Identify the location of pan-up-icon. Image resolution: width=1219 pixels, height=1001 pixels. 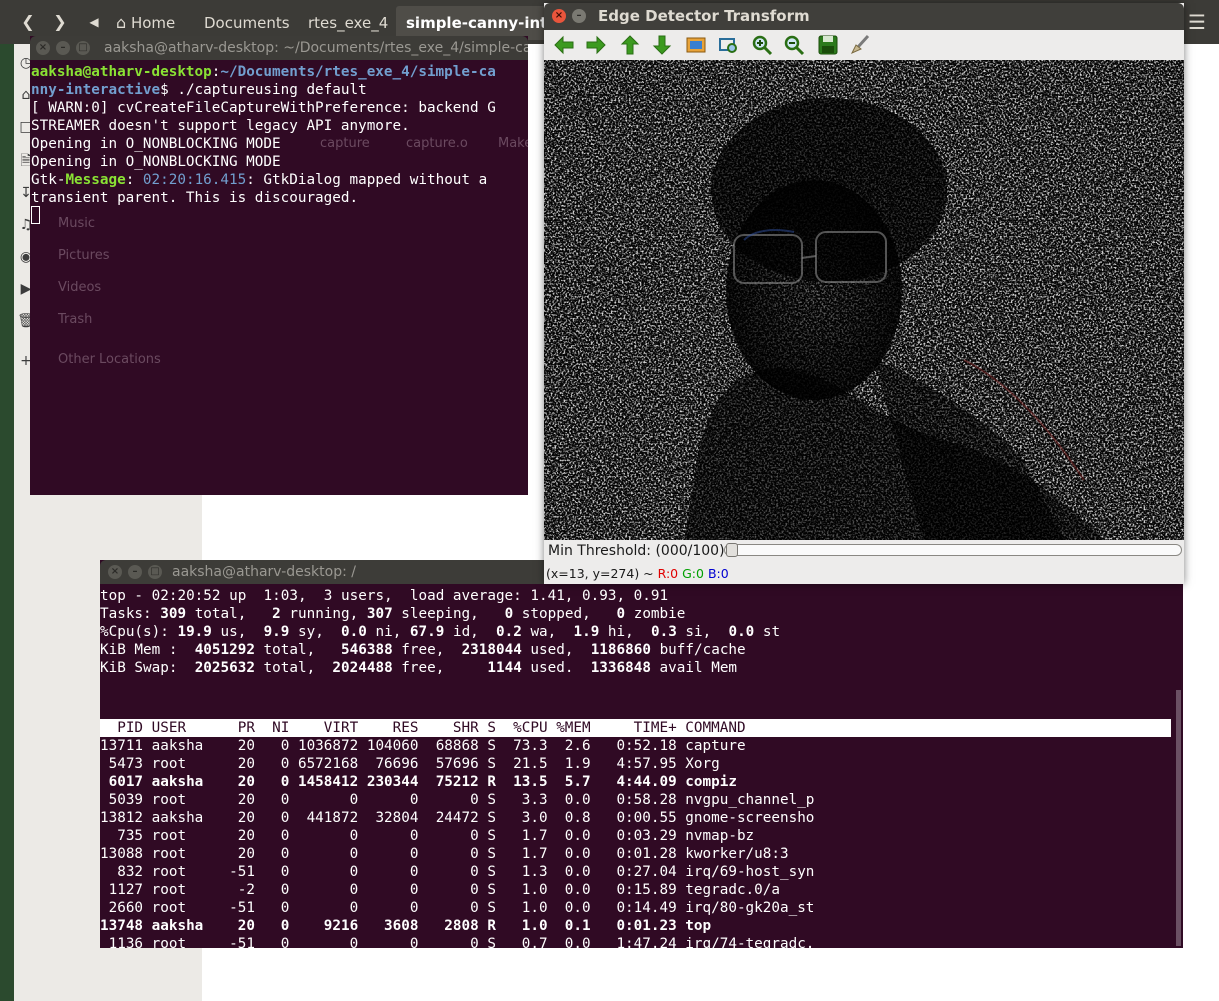
(630, 45).